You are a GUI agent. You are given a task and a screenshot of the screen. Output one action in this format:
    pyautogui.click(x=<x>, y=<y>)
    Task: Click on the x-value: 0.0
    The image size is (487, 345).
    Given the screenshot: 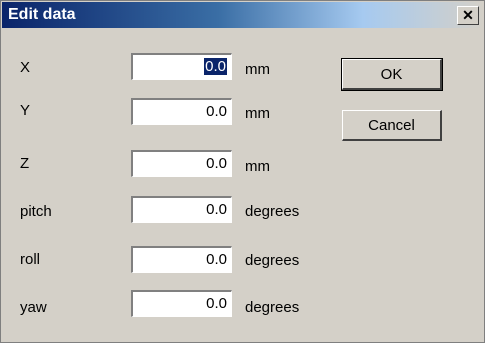 What is the action you would take?
    pyautogui.click(x=215, y=66)
    